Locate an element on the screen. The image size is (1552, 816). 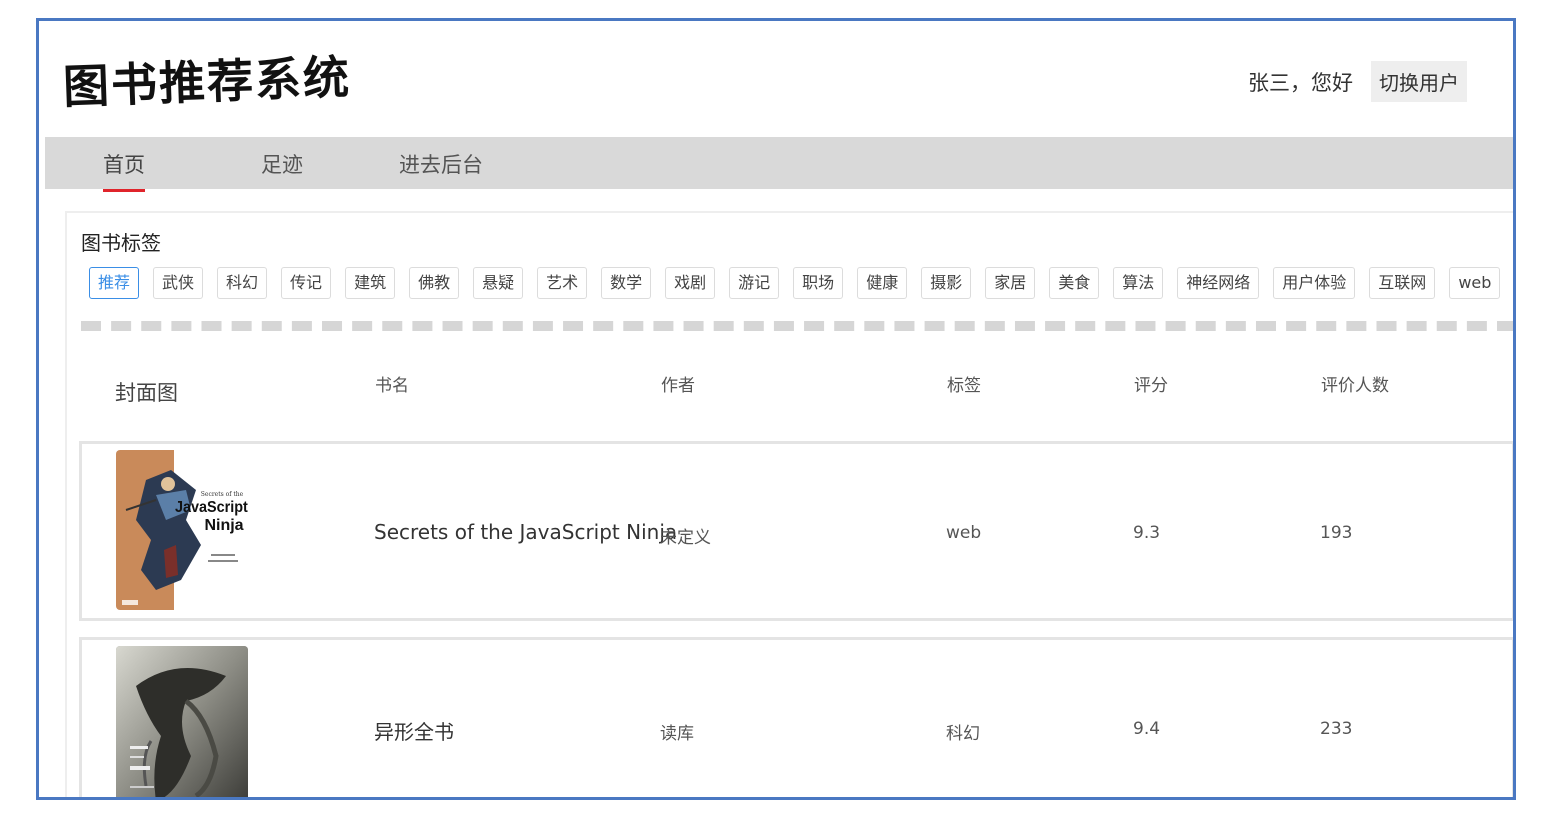
tag-photography: 摄影 is located at coordinates (946, 283).